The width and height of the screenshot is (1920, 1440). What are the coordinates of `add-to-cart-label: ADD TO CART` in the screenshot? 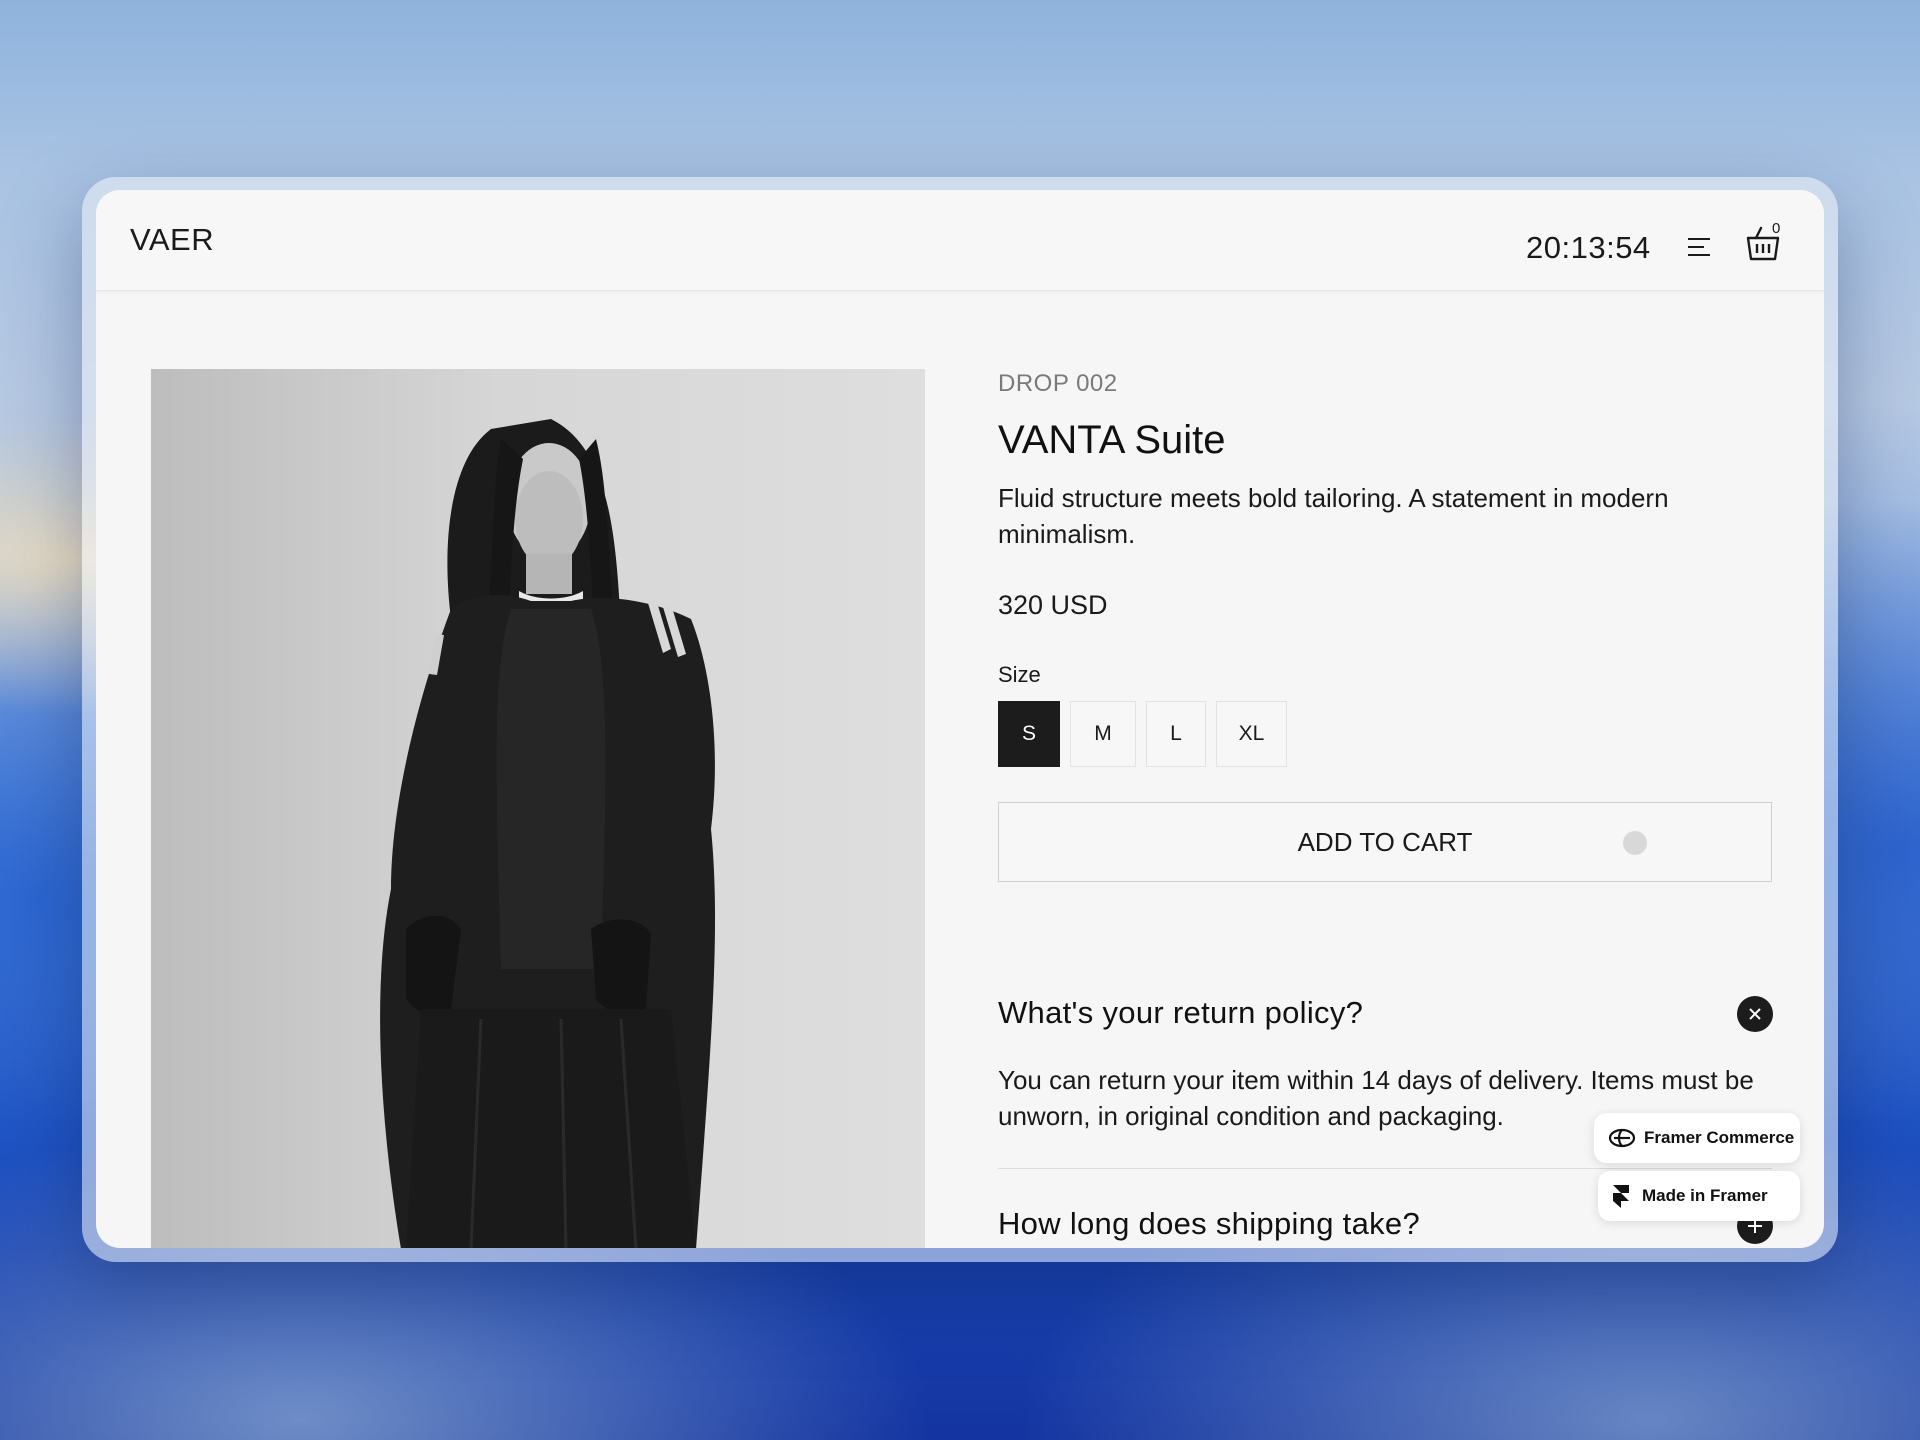 It's located at (1385, 841).